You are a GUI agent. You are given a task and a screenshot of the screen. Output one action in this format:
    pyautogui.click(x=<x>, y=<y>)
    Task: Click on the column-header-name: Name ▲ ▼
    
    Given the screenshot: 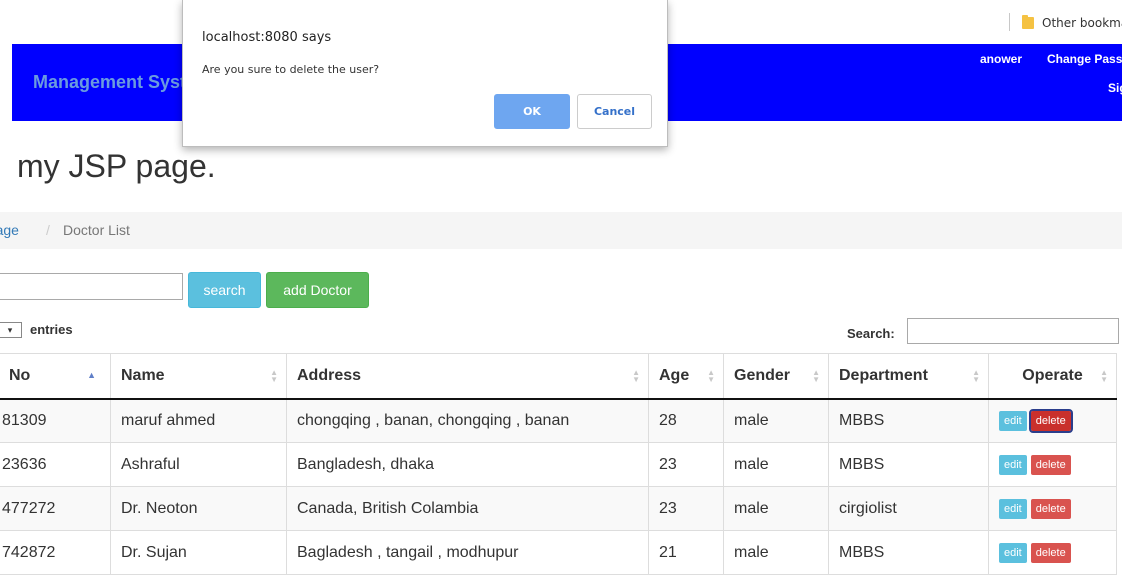 What is the action you would take?
    pyautogui.click(x=198, y=376)
    